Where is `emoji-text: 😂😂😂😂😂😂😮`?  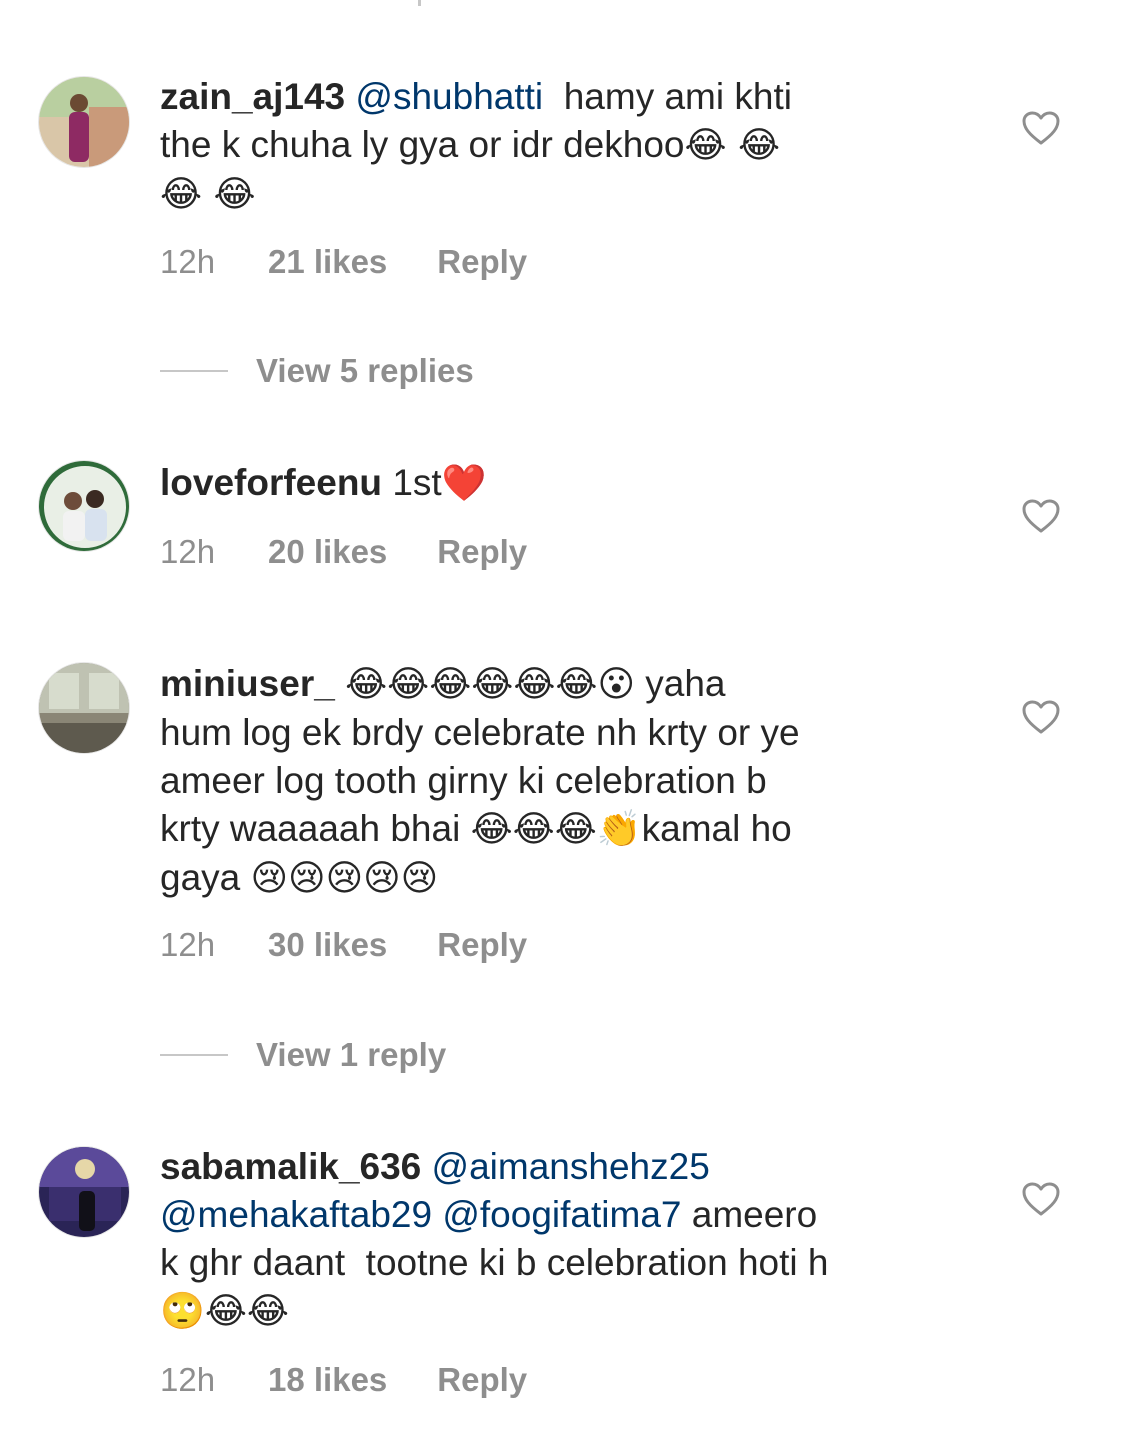
emoji-text: 😂😂😂😂😂😂😮 is located at coordinates (490, 684).